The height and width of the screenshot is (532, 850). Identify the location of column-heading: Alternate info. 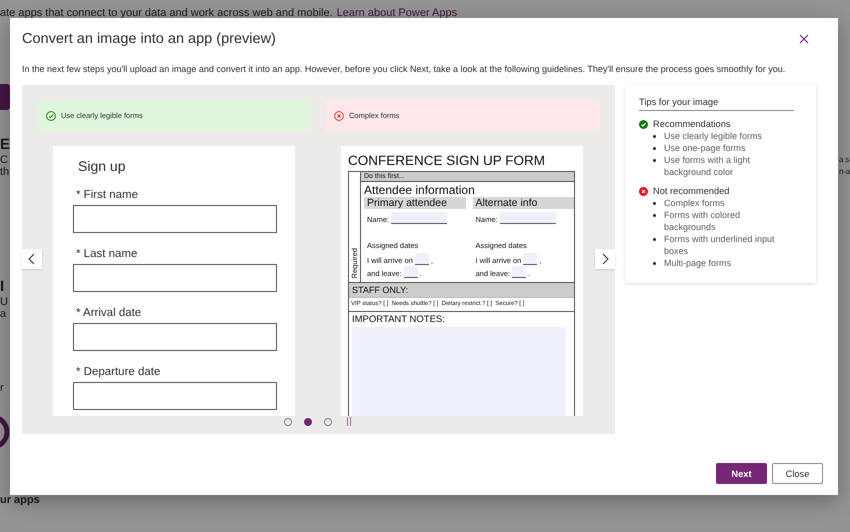
(523, 203).